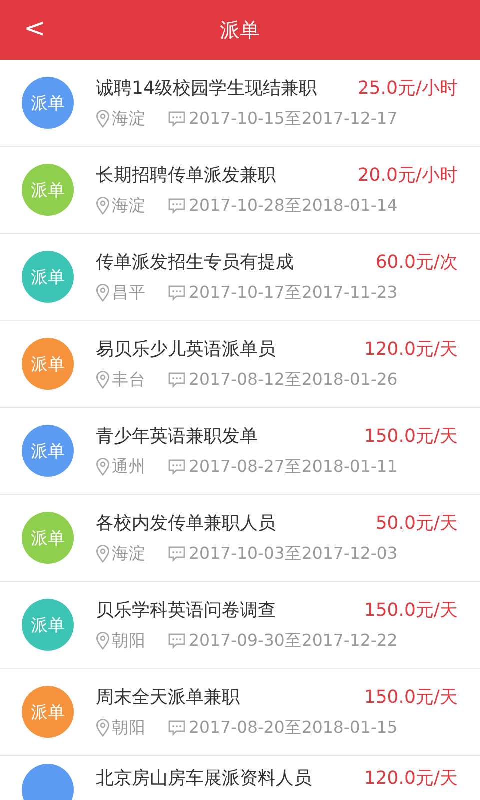 This screenshot has height=800, width=480. I want to click on date-range: 2017-09-30至2017-12-22, so click(293, 641).